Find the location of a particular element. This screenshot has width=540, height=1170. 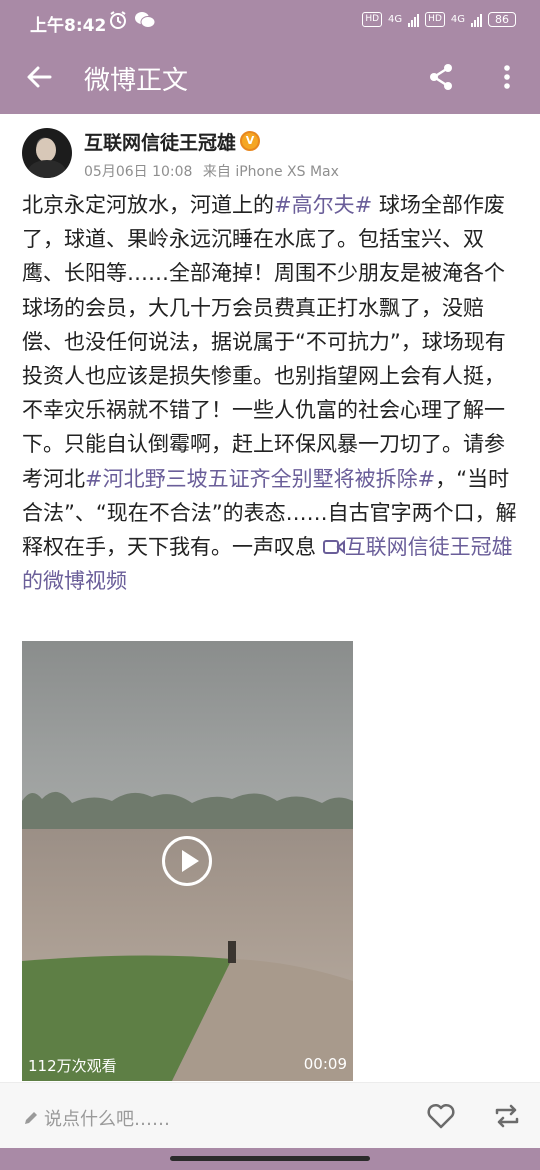

system-nav-bar is located at coordinates (270, 1159).